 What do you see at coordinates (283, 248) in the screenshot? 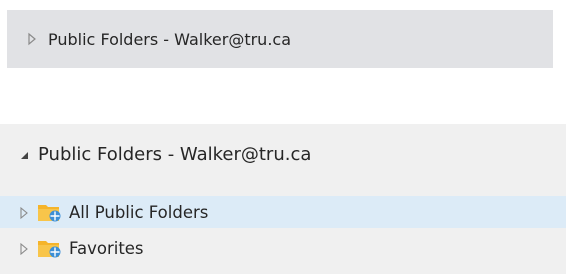
I see `folder-item-favorites: Favorites` at bounding box center [283, 248].